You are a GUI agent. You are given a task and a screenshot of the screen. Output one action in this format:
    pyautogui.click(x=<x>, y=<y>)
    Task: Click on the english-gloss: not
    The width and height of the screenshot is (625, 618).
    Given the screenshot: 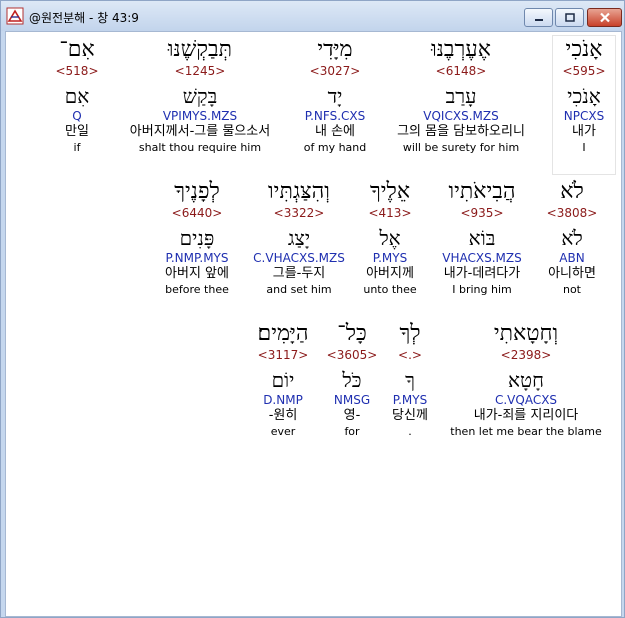 What is the action you would take?
    pyautogui.click(x=571, y=289)
    